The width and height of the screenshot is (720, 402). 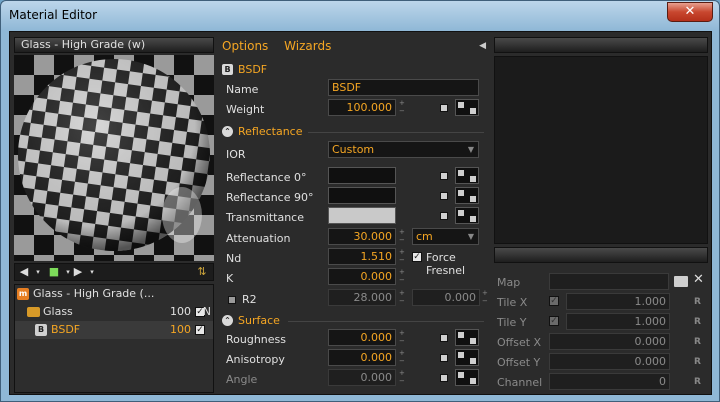 What do you see at coordinates (554, 301) in the screenshot?
I see `tile-x-checkbox: ✓` at bounding box center [554, 301].